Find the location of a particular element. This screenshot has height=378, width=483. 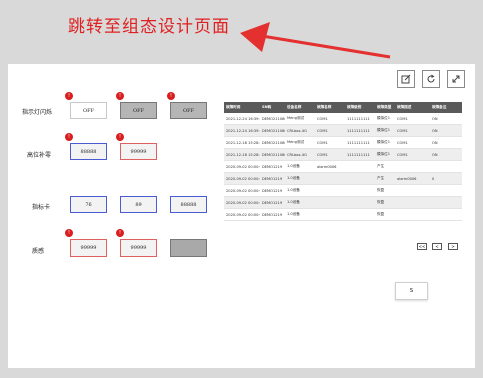

table-header-cell: 故障描述 is located at coordinates (412, 107).